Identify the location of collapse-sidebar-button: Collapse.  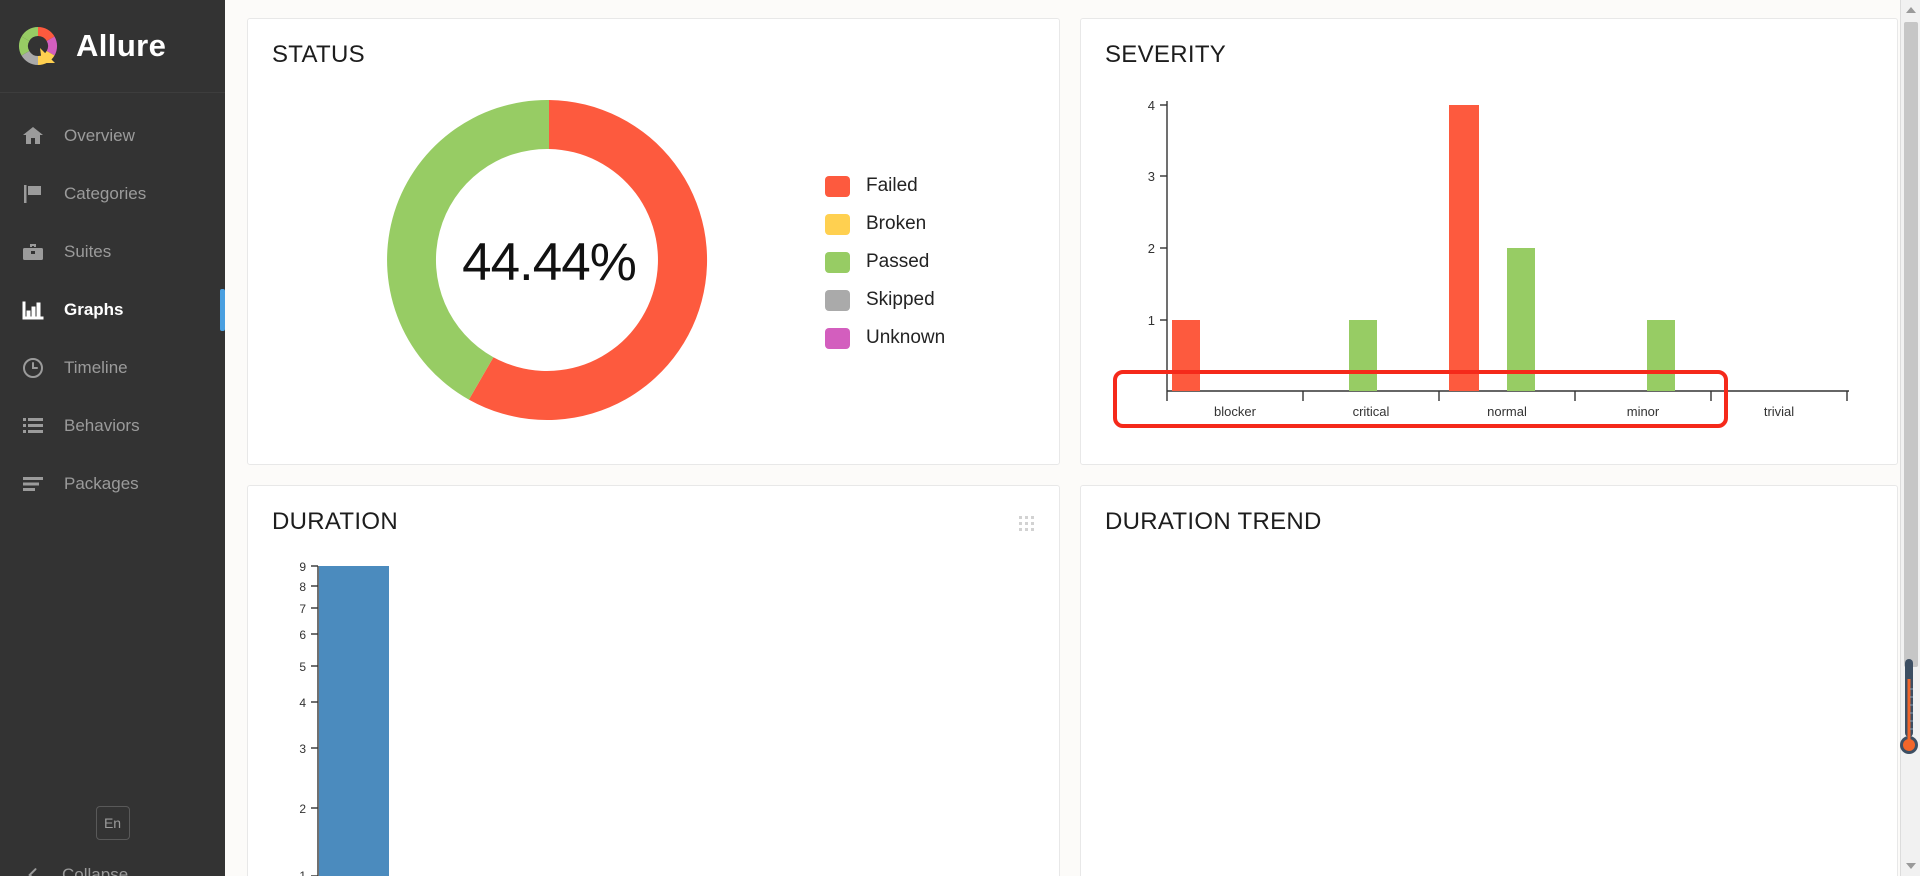
(74, 869).